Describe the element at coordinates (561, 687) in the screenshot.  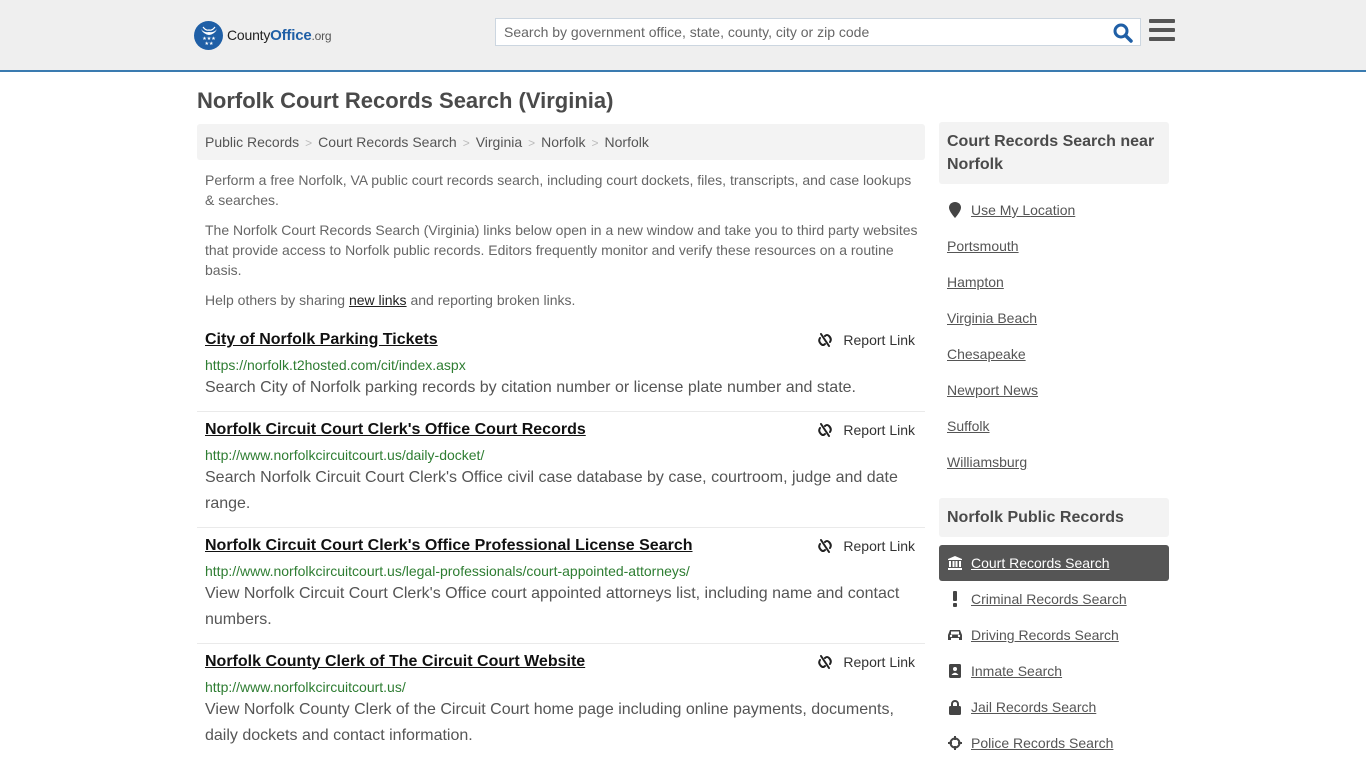
I see `result-url: http://www.norfolkcircuitcourt.us/` at that location.